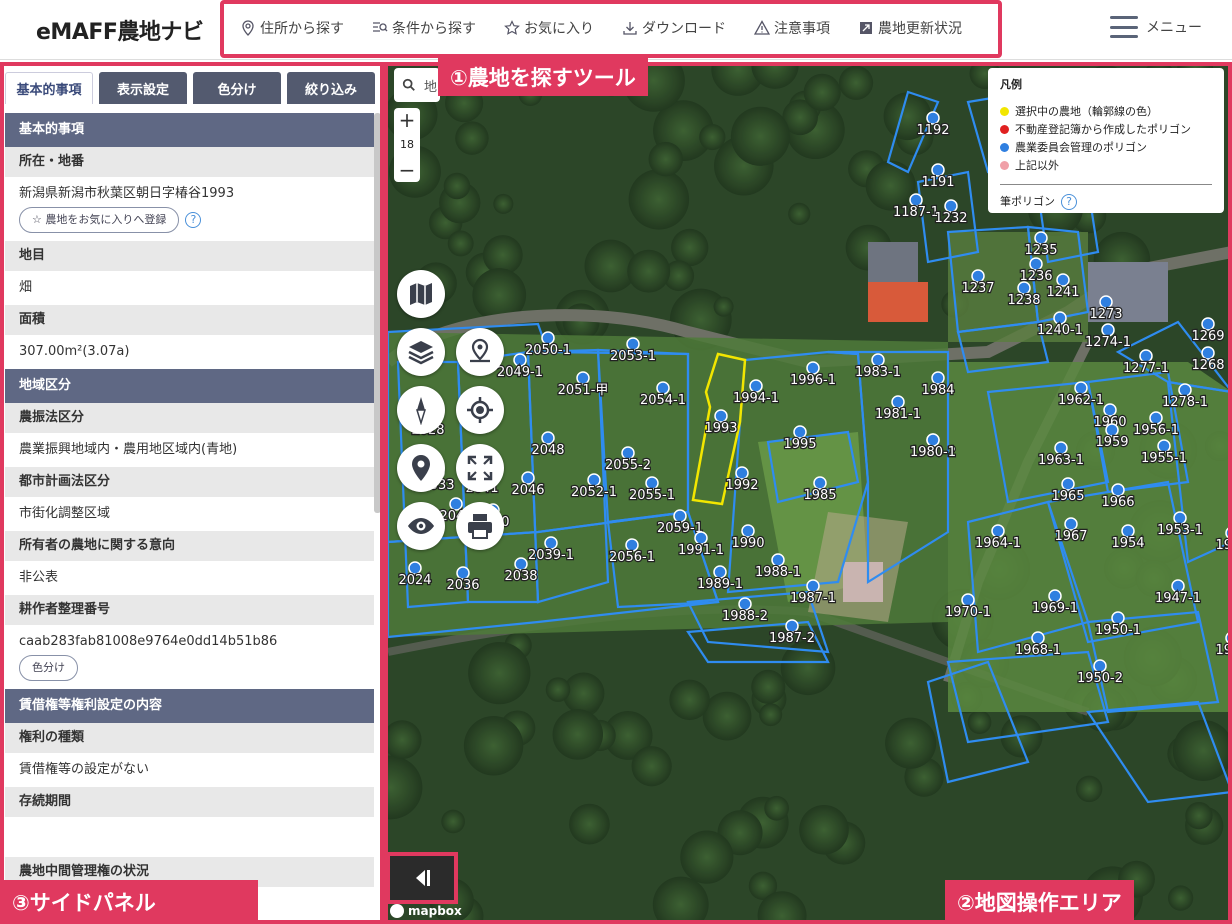 The width and height of the screenshot is (1232, 924). What do you see at coordinates (193, 219) in the screenshot?
I see `help-icon: ?` at bounding box center [193, 219].